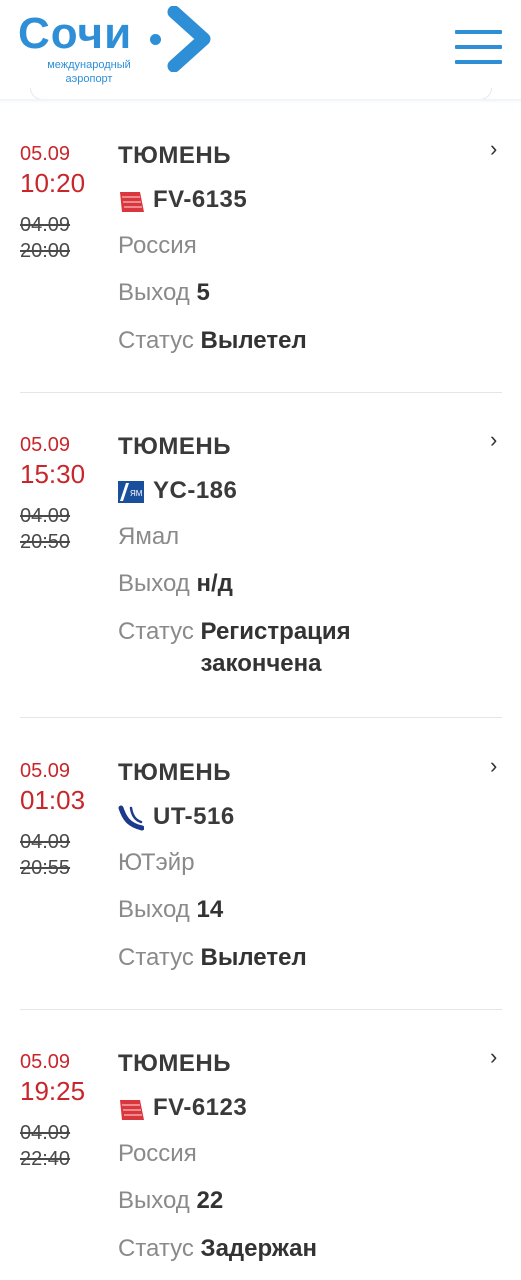 Image resolution: width=521 pixels, height=1280 pixels. Describe the element at coordinates (210, 909) in the screenshot. I see `gate-value: 14` at that location.